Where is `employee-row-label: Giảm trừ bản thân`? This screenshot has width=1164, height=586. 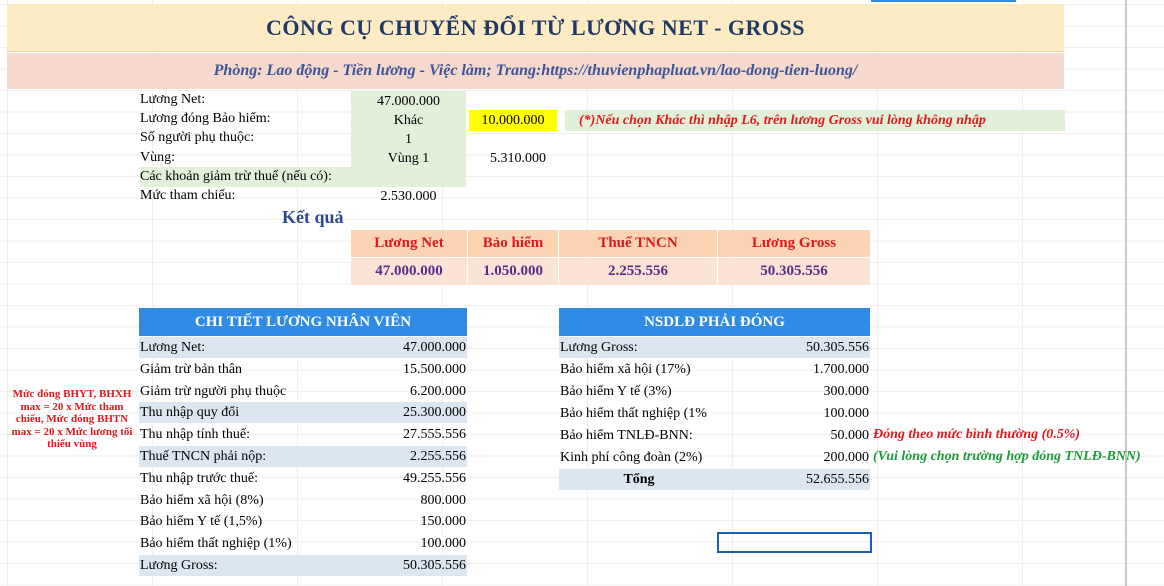 employee-row-label: Giảm trừ bản thân is located at coordinates (191, 369).